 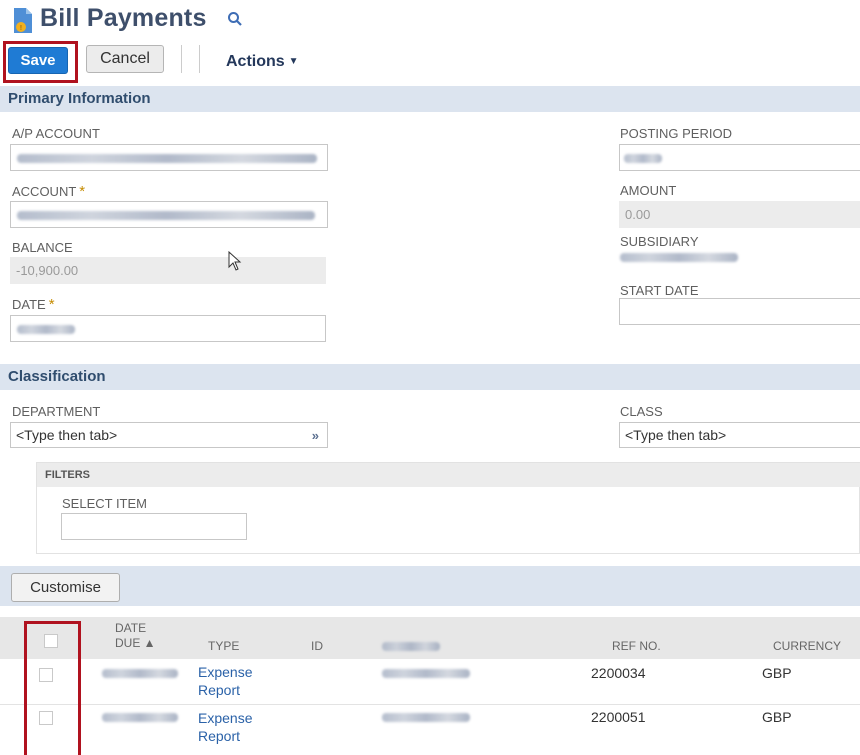 I want to click on table-row: Expense Report 2200034 GBP, so click(x=430, y=682).